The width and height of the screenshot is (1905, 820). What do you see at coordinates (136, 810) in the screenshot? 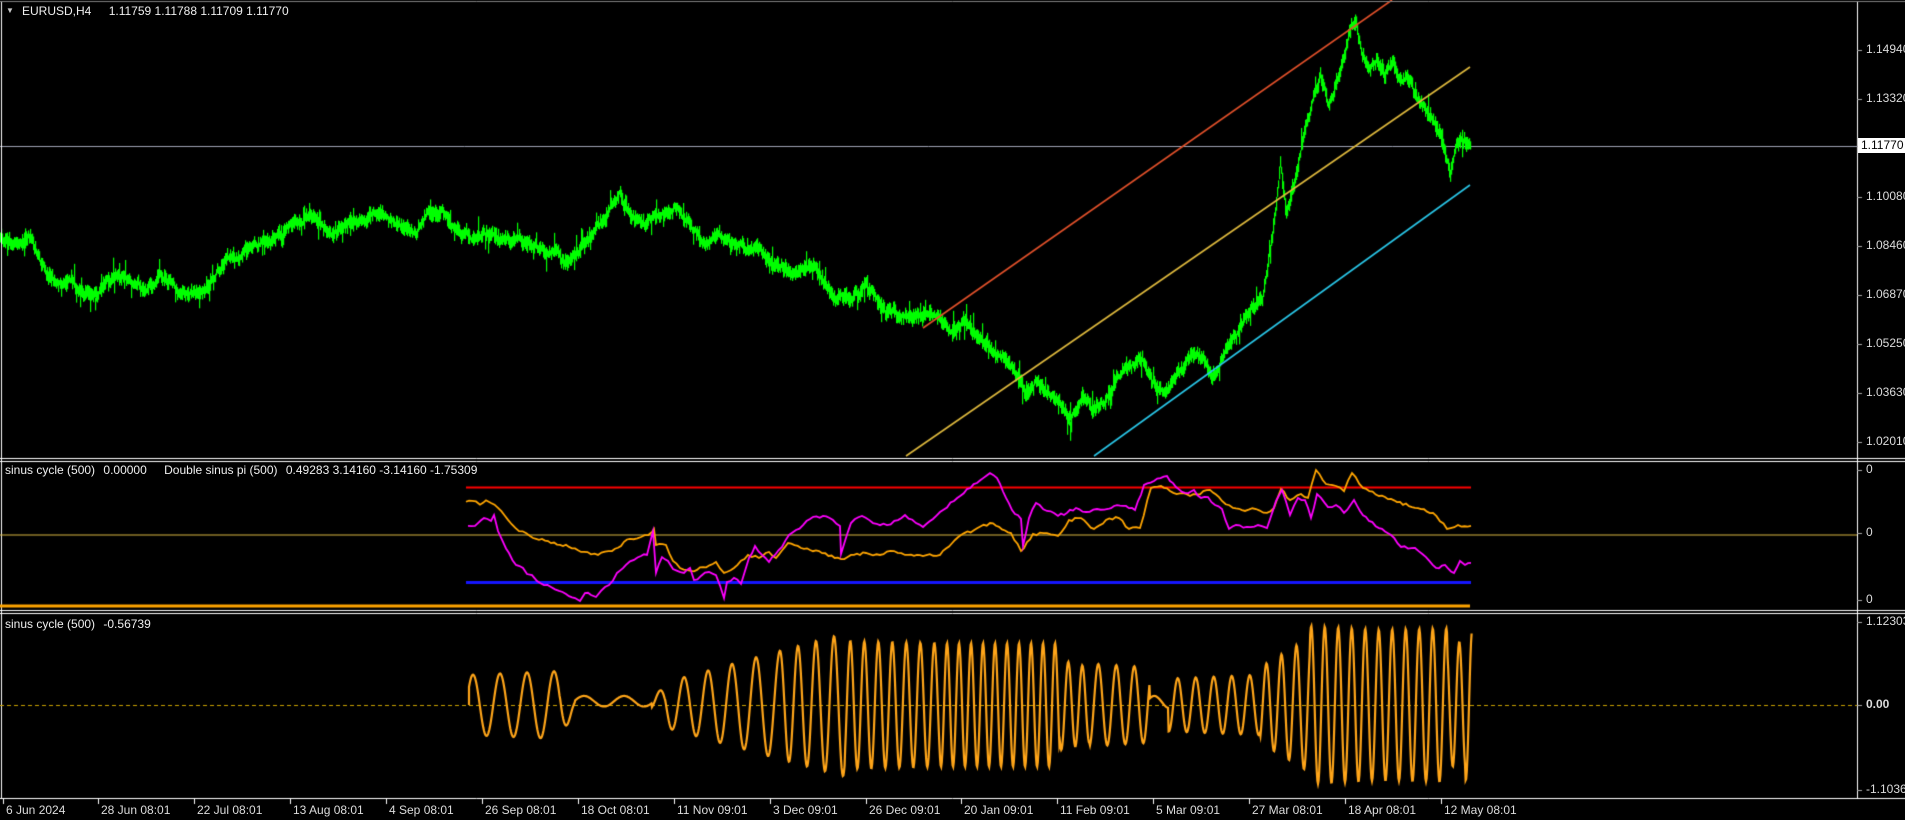
I see `time-tick-label: 28 Jun 08:01` at bounding box center [136, 810].